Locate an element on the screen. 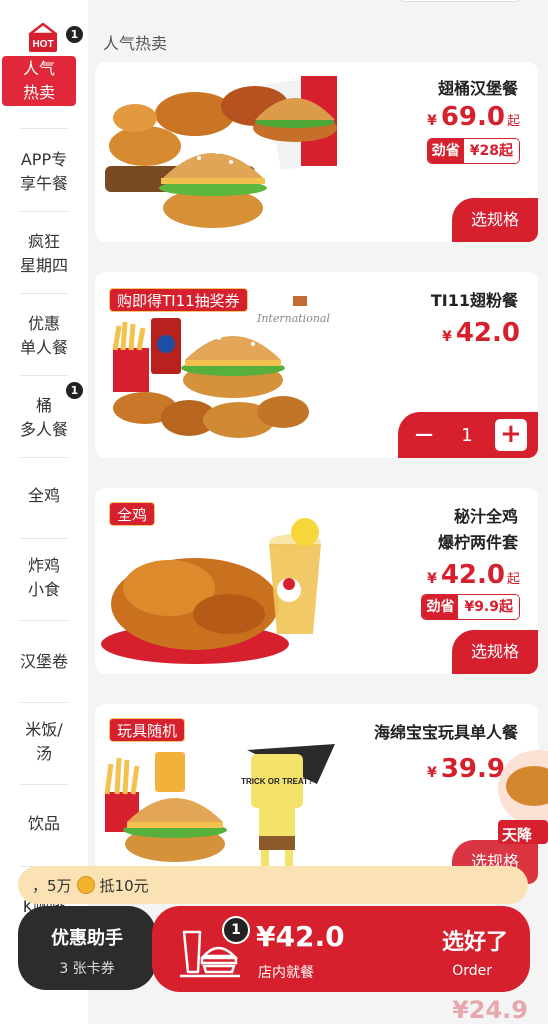 Image resolution: width=548 pixels, height=1024 pixels. hot-bucket-icon: HOT is located at coordinates (43, 37).